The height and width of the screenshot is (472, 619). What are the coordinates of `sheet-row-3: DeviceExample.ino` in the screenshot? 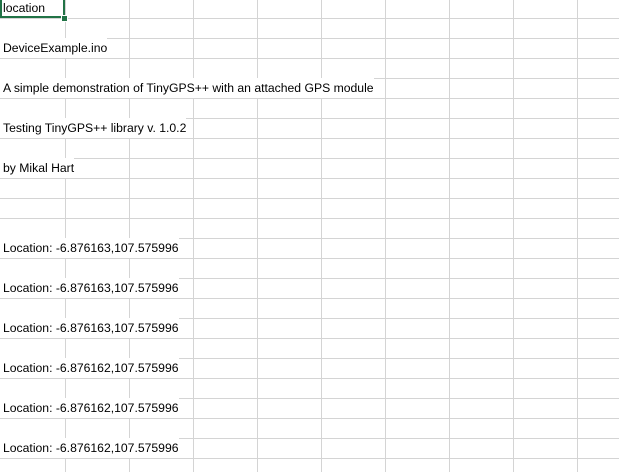 It's located at (309, 48).